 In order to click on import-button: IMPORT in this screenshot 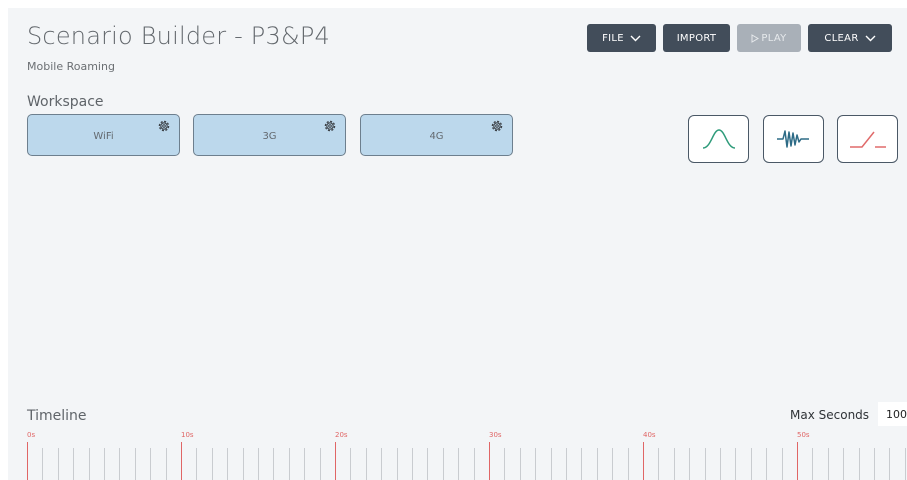, I will do `click(696, 38)`.